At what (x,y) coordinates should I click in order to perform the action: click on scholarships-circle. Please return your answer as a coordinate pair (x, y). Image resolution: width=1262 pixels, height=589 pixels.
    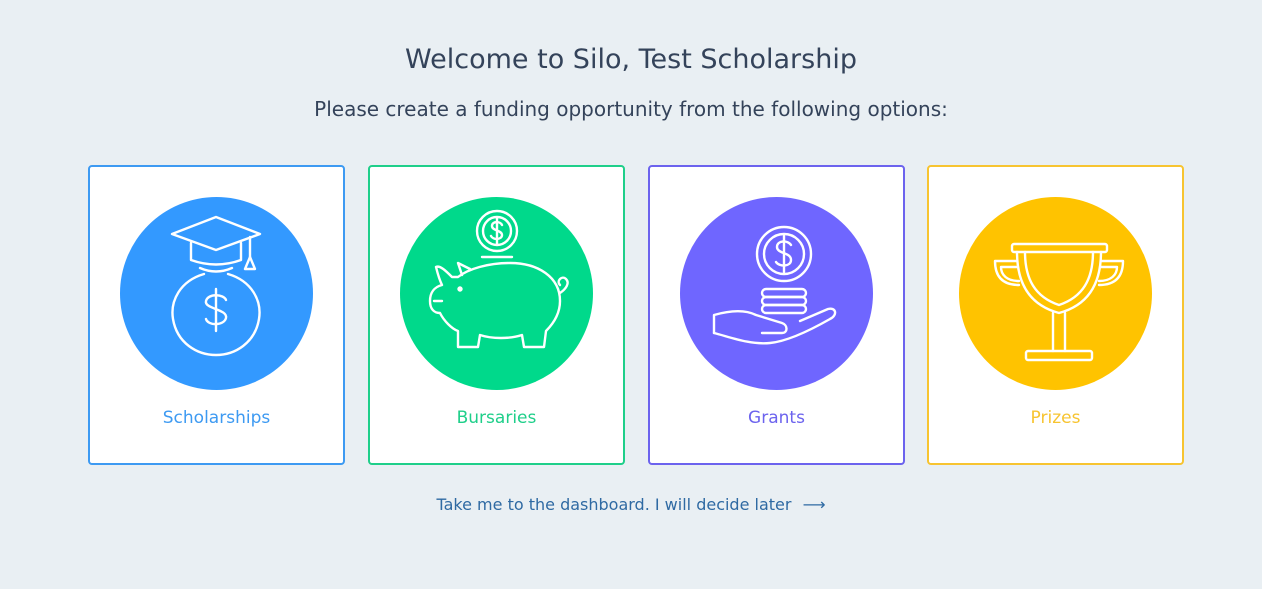
    Looking at the image, I should click on (216, 293).